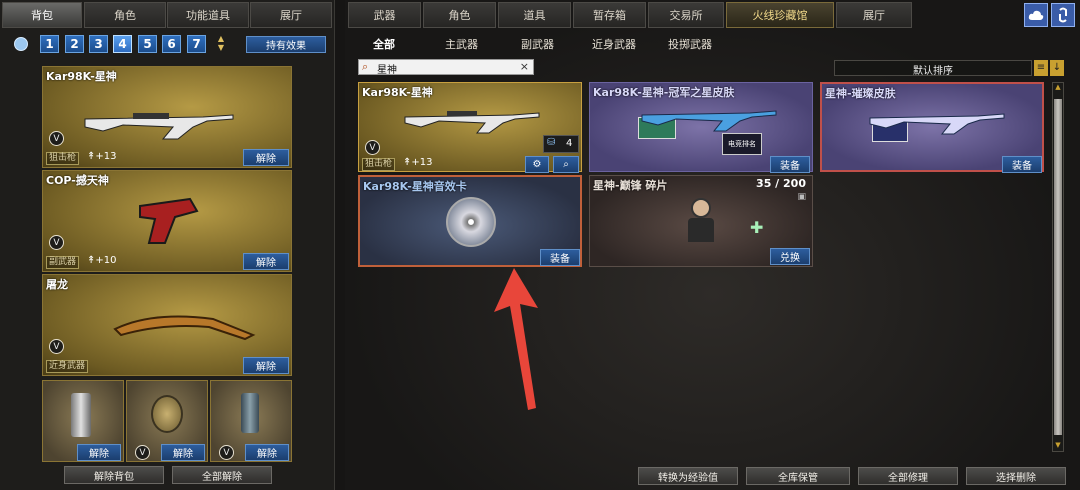  Describe the element at coordinates (630, 185) in the screenshot. I see `item-name: 星神-巅锋 碎片` at that location.